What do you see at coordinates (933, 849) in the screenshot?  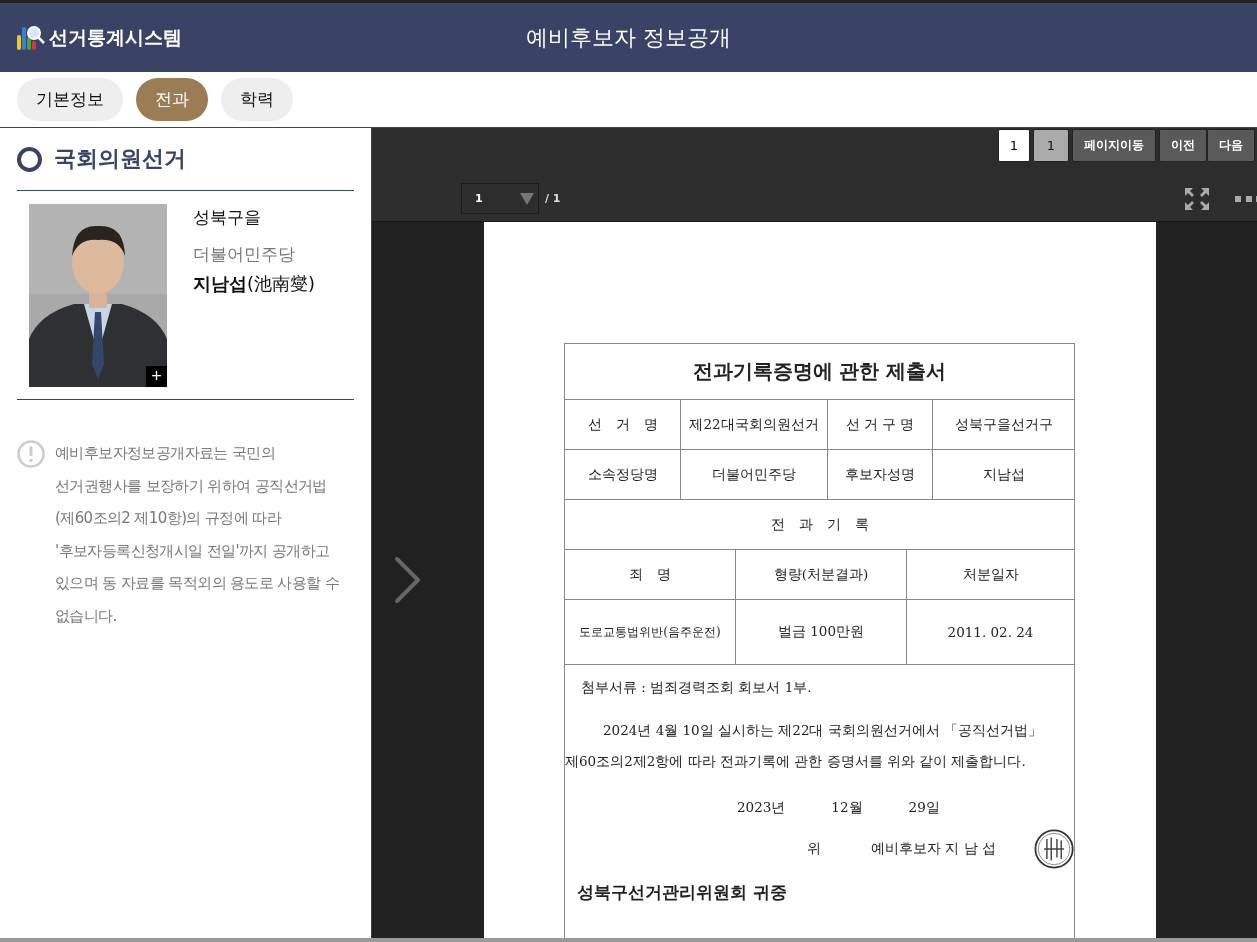 I see `signature-text: 예비후보자 지 남 섭` at bounding box center [933, 849].